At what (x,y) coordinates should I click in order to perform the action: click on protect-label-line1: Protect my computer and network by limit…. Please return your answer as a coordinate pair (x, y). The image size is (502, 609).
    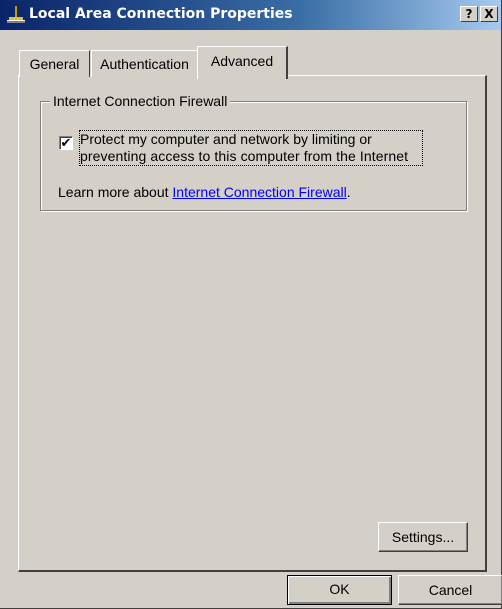
    Looking at the image, I should click on (226, 139).